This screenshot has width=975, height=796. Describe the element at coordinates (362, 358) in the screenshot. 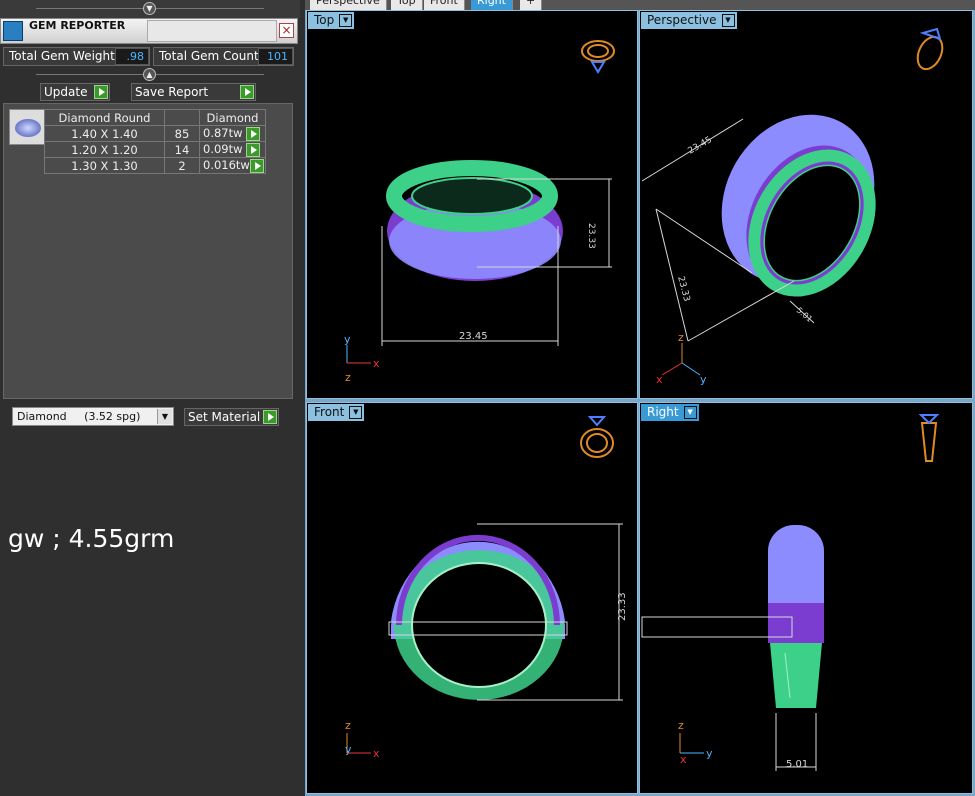

I see `axis-gizmo: y x z` at that location.